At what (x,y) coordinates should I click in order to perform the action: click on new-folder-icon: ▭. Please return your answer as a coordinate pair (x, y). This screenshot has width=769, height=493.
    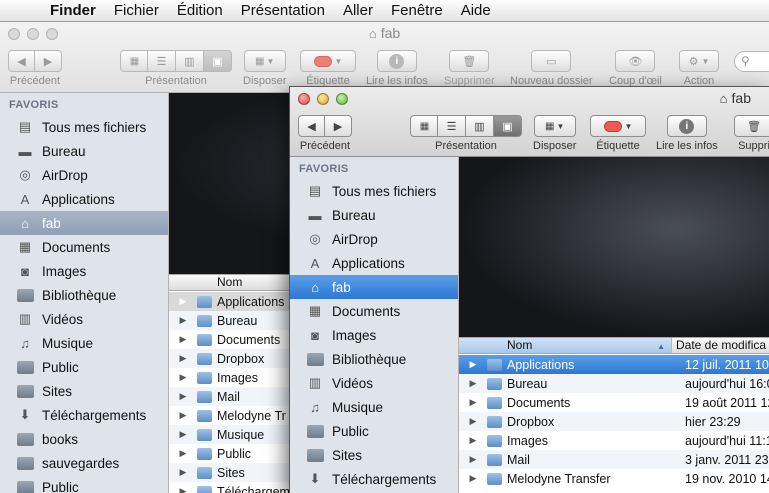
    Looking at the image, I should click on (551, 61).